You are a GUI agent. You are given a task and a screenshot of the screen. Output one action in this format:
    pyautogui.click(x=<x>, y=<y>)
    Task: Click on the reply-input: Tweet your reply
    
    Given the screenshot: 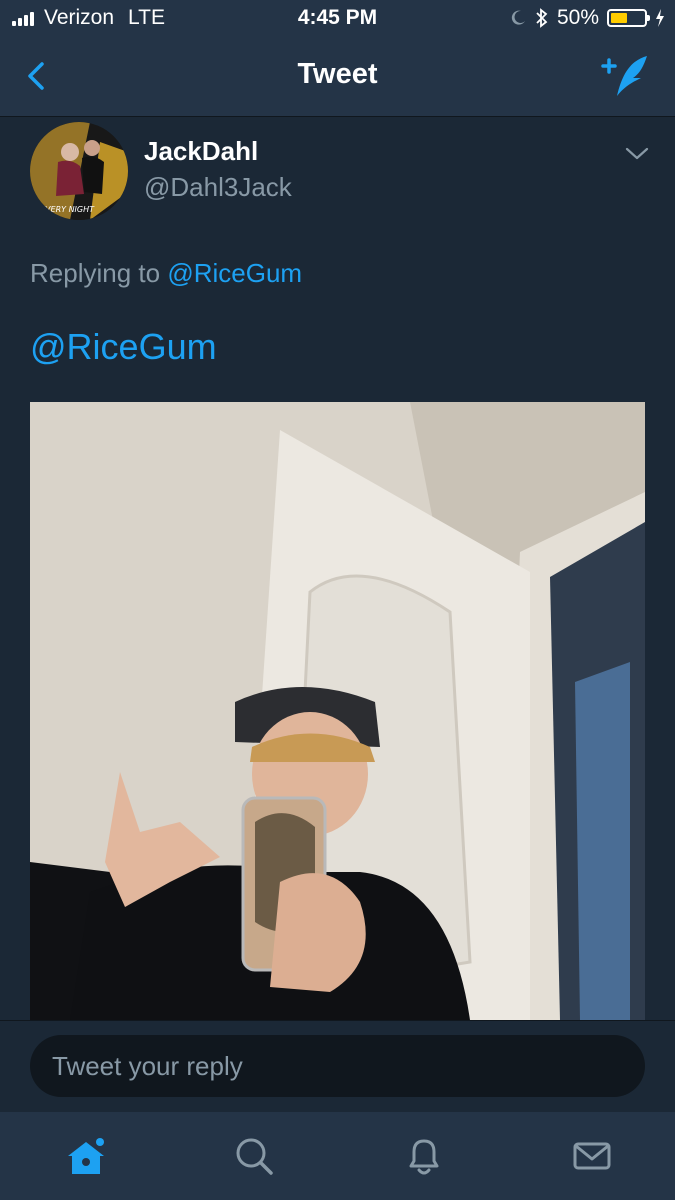 What is the action you would take?
    pyautogui.click(x=337, y=1066)
    